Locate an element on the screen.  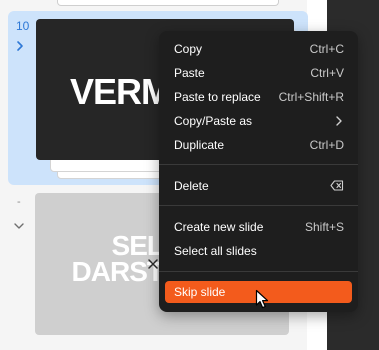
menu-item-label: Create new slide is located at coordinates (219, 227).